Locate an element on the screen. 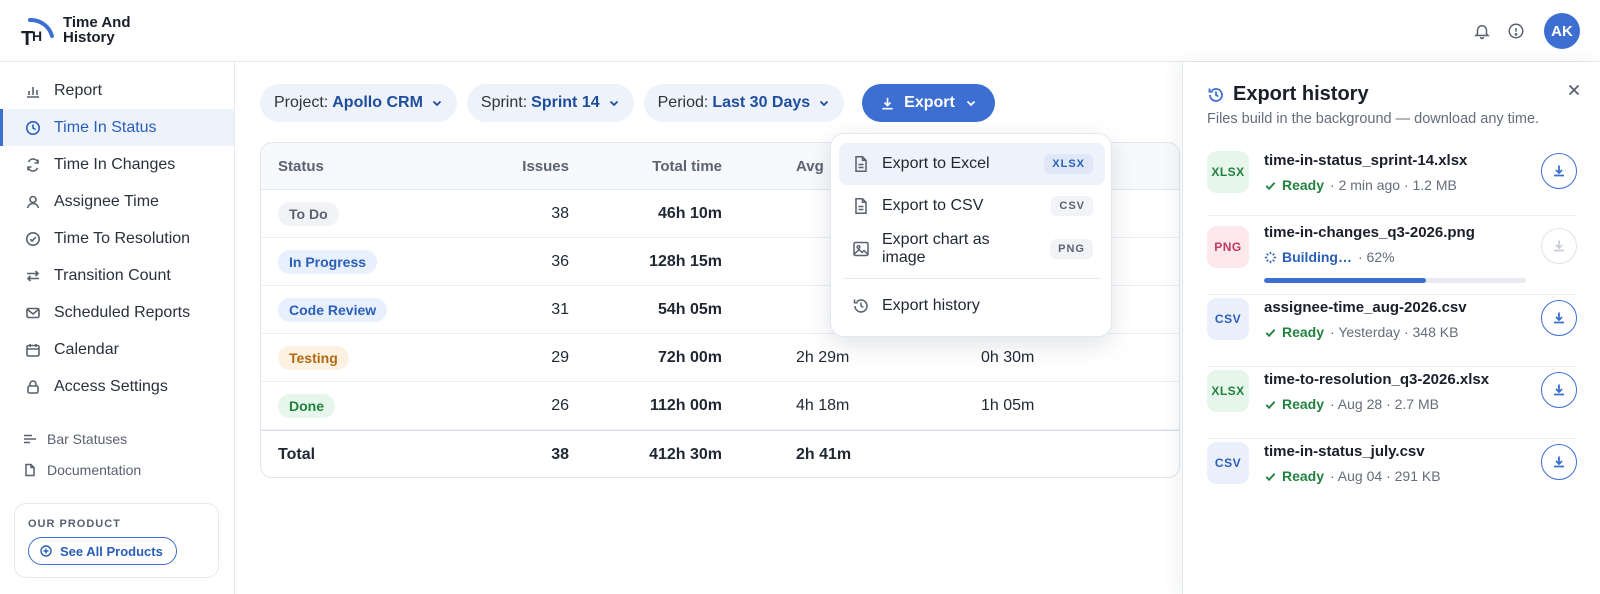 The image size is (1600, 594). see-all-products-button: See All Products is located at coordinates (102, 551).